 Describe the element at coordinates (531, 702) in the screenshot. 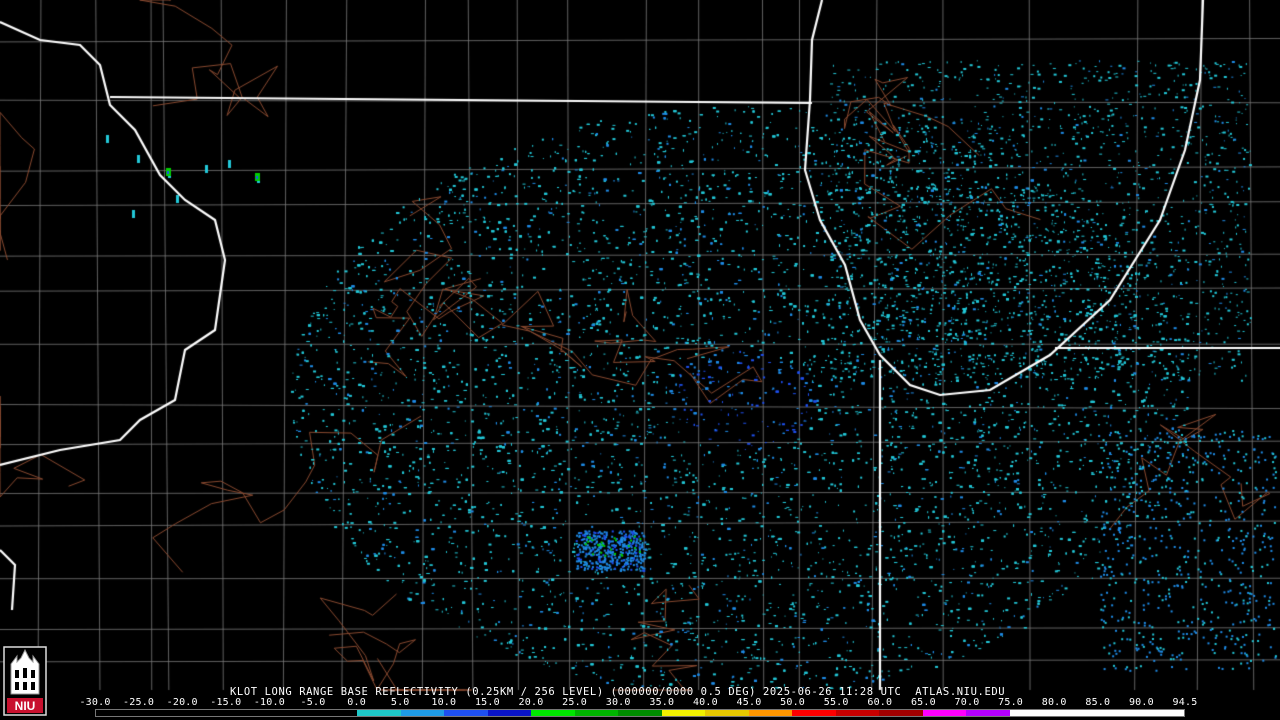

I see `colorscale-label: 20.0` at that location.